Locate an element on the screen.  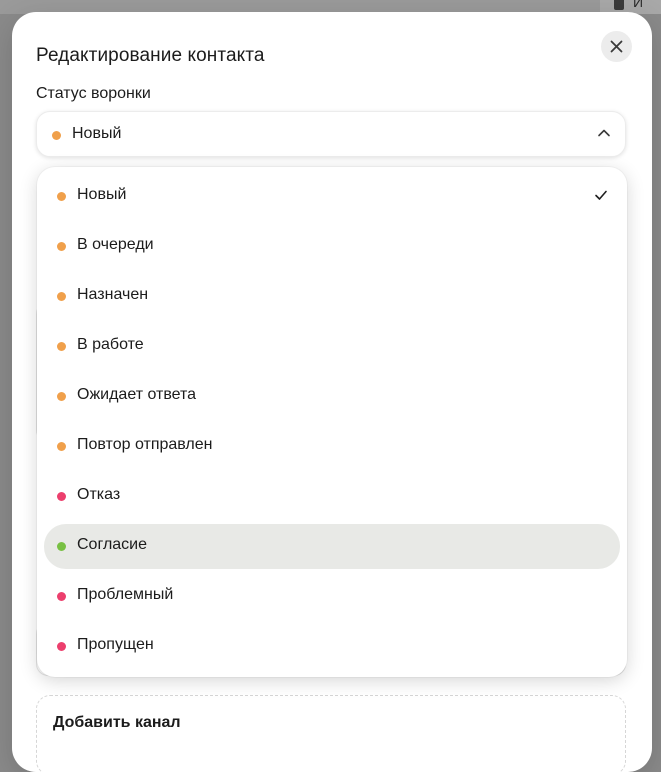
background-app-icon is located at coordinates (619, 5).